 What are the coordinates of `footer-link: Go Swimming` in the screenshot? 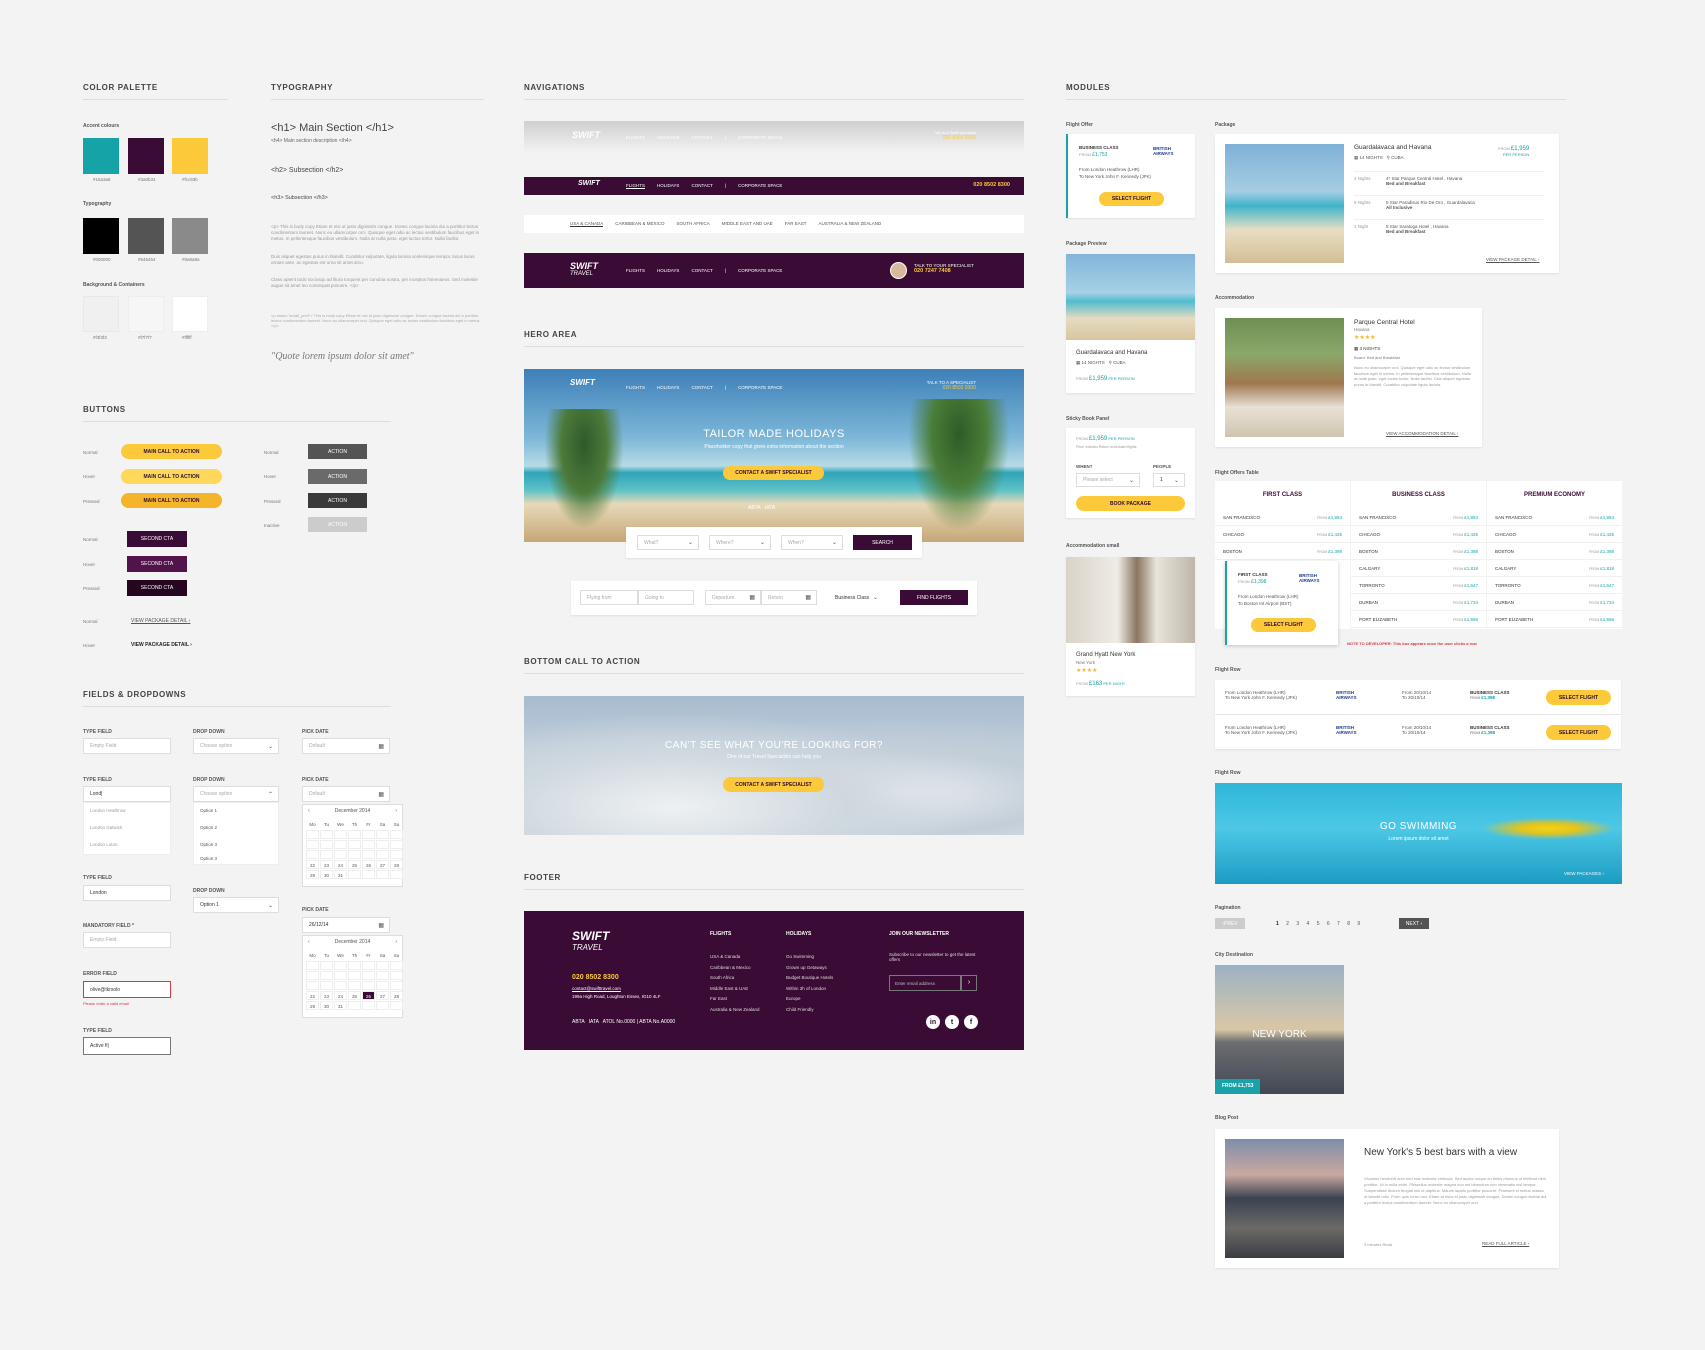 It's located at (809, 957).